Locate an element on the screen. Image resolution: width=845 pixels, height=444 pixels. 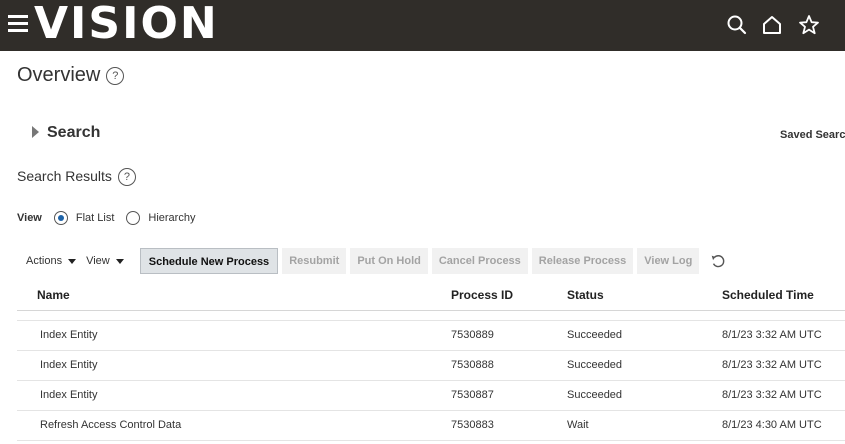
view-menu: View is located at coordinates (105, 261).